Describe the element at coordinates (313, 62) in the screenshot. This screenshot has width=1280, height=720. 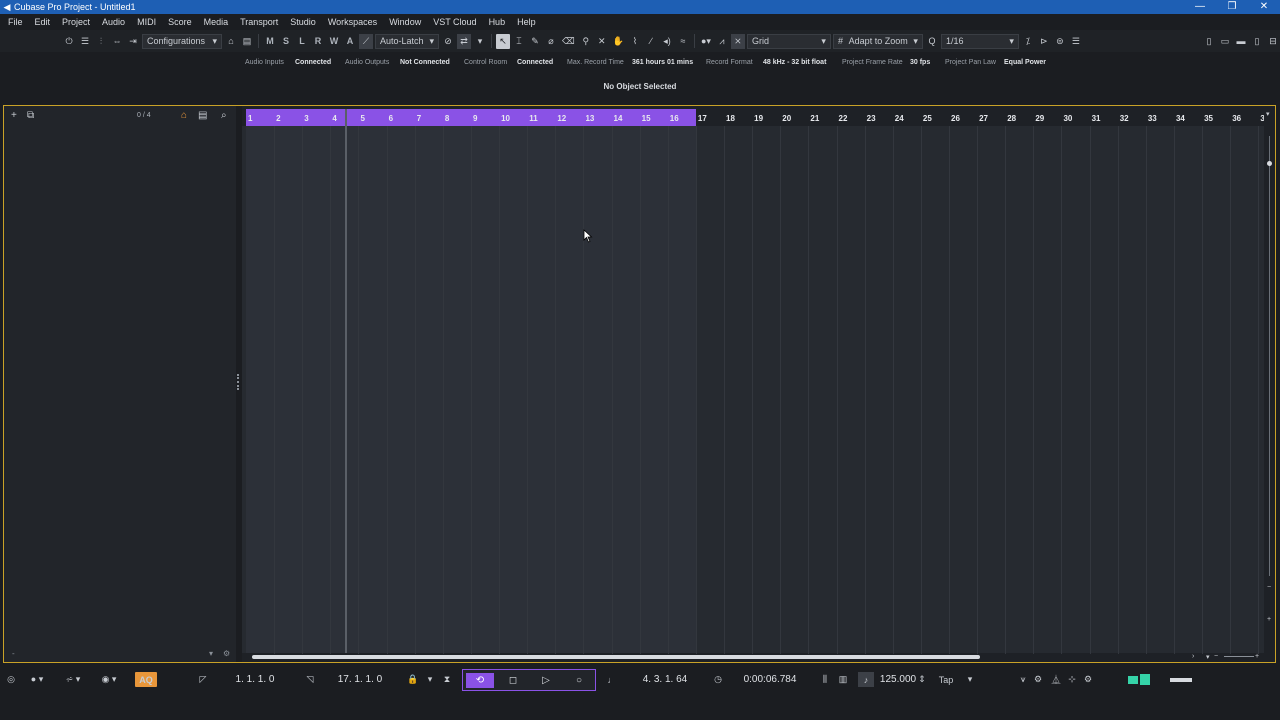
I see `audio-inputs-value: Connected` at that location.